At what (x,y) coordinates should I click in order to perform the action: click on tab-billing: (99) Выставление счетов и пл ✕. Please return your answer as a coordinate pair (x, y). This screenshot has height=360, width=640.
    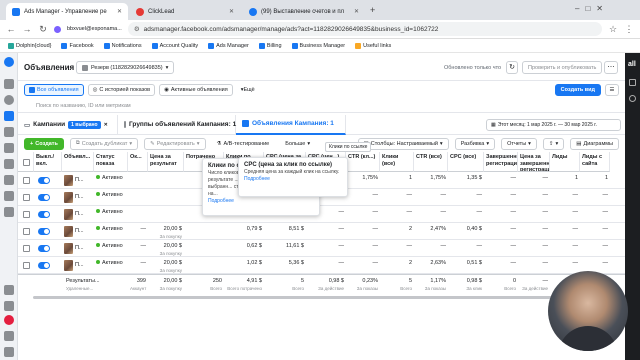
    Looking at the image, I should click on (304, 11).